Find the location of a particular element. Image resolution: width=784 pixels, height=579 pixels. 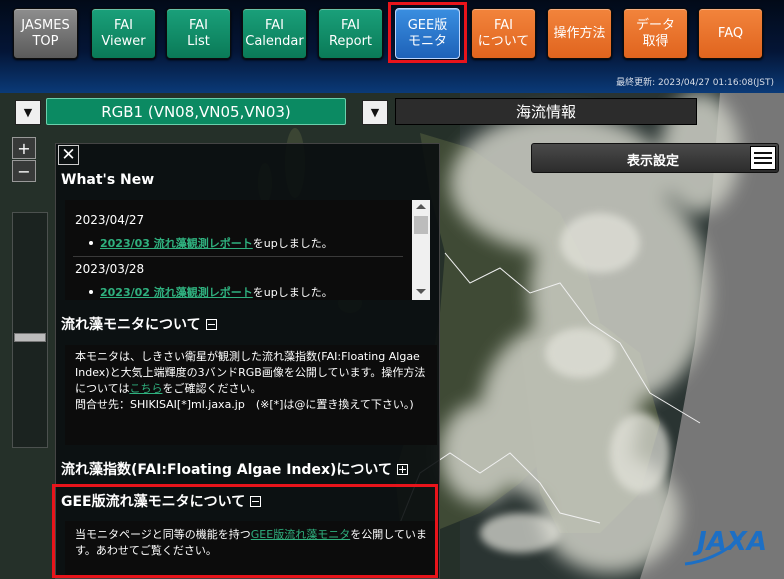

gee-section-highlight is located at coordinates (245, 531).